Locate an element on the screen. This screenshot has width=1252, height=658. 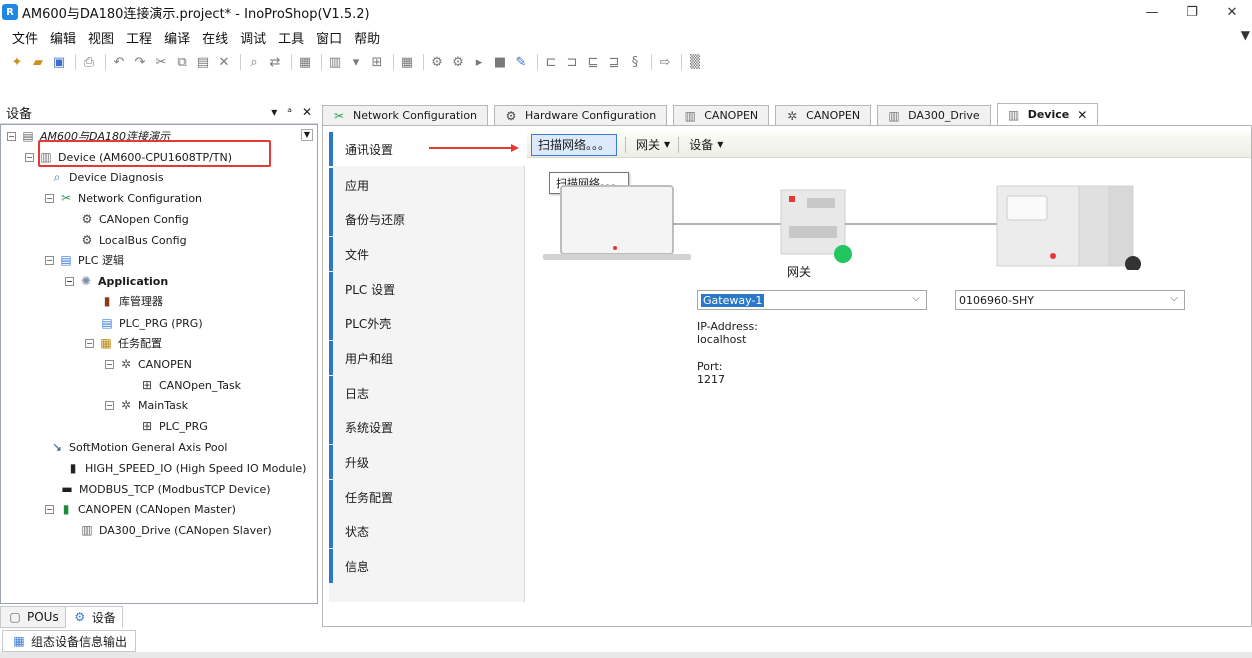
nav-status: 状态 is located at coordinates (427, 531).